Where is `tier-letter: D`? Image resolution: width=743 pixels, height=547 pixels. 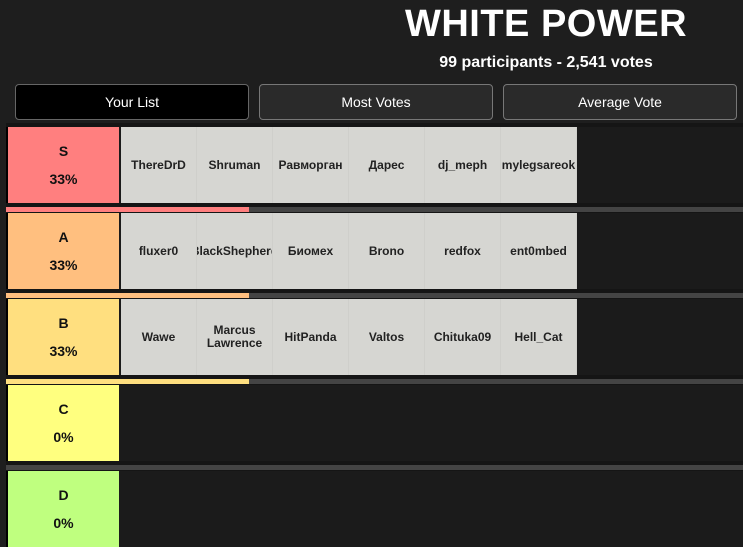 tier-letter: D is located at coordinates (63, 495).